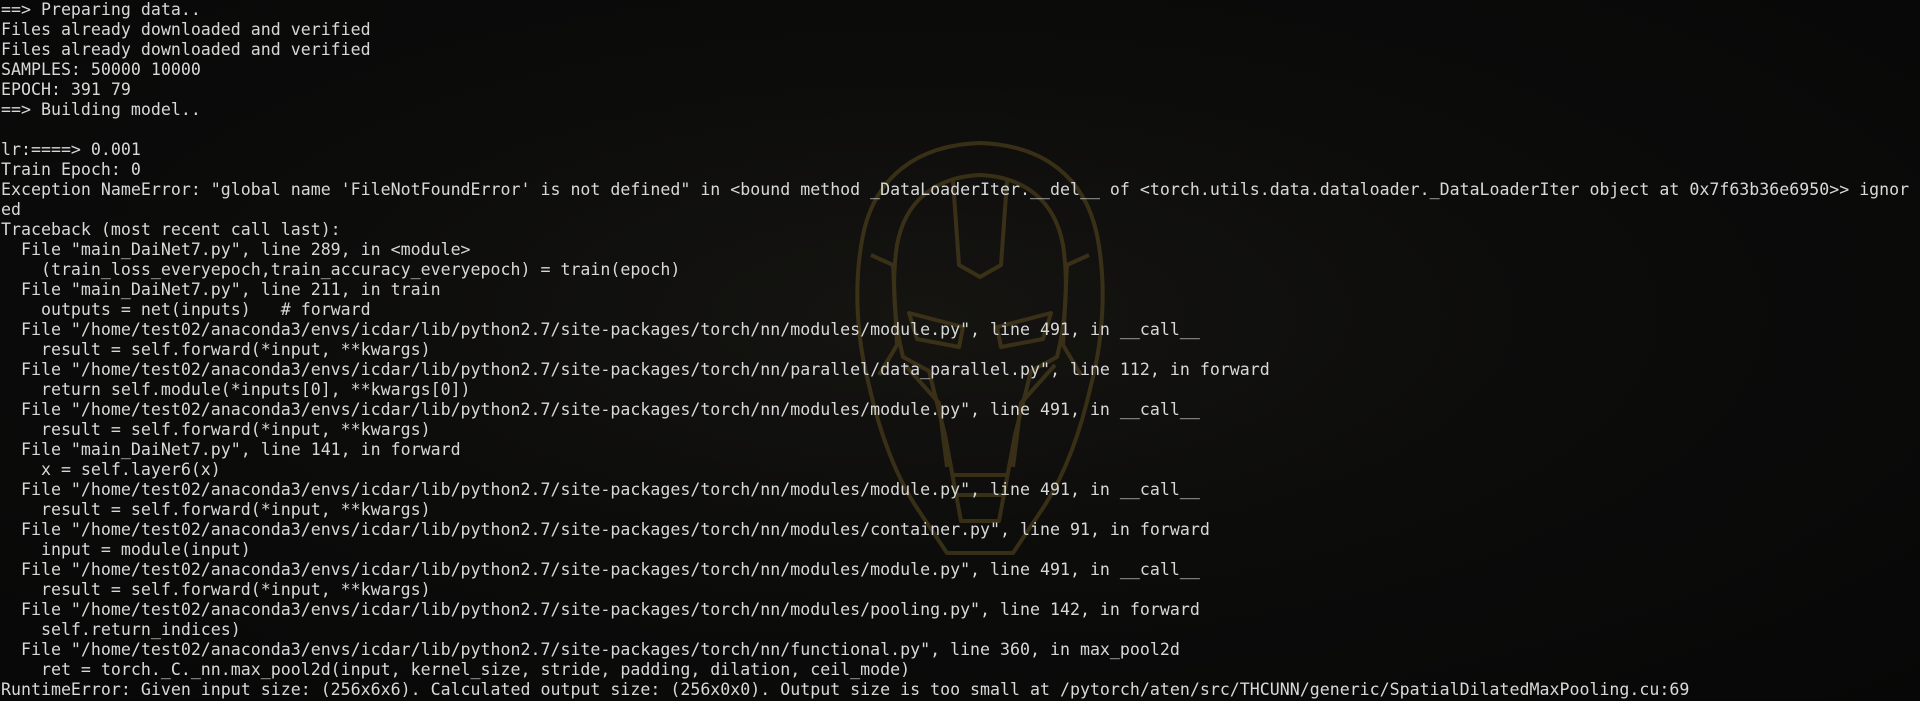  Describe the element at coordinates (186, 309) in the screenshot. I see `terminal-line: outputs = net(inputs) # forward` at that location.